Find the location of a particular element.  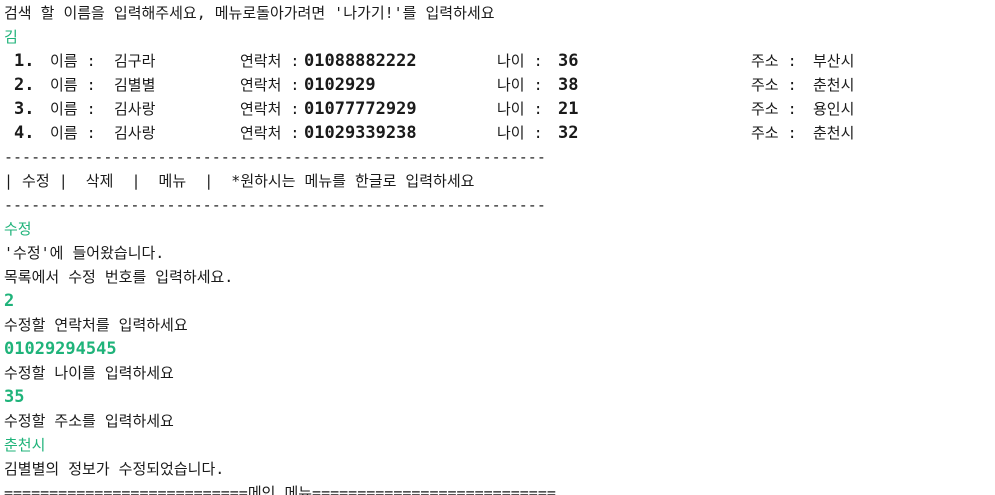

contact-input-echo: 01029294545 is located at coordinates (60, 349).